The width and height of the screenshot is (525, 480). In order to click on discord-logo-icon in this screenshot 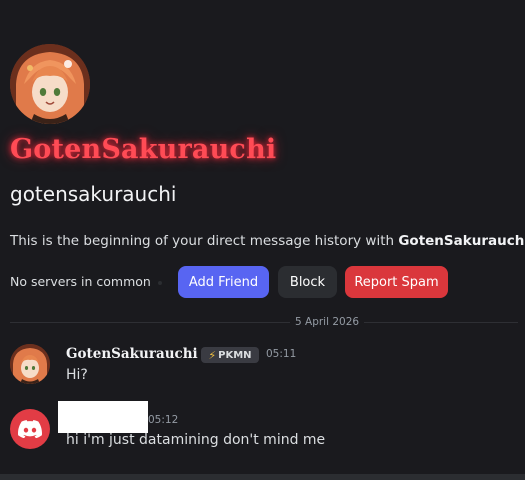, I will do `click(30, 429)`.